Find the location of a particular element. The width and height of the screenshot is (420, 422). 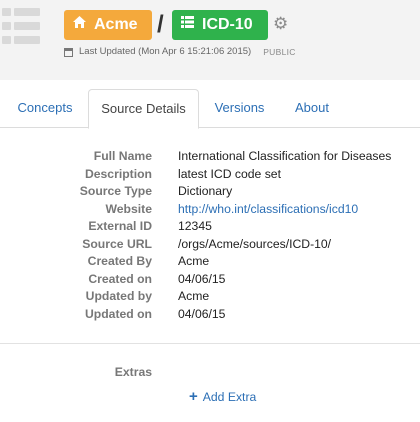

detail-row-updated-on: Updated on 04/06/15 is located at coordinates (210, 314).